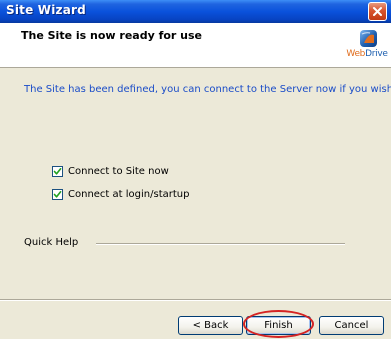  I want to click on quick-help-label: Quick Help, so click(51, 242).